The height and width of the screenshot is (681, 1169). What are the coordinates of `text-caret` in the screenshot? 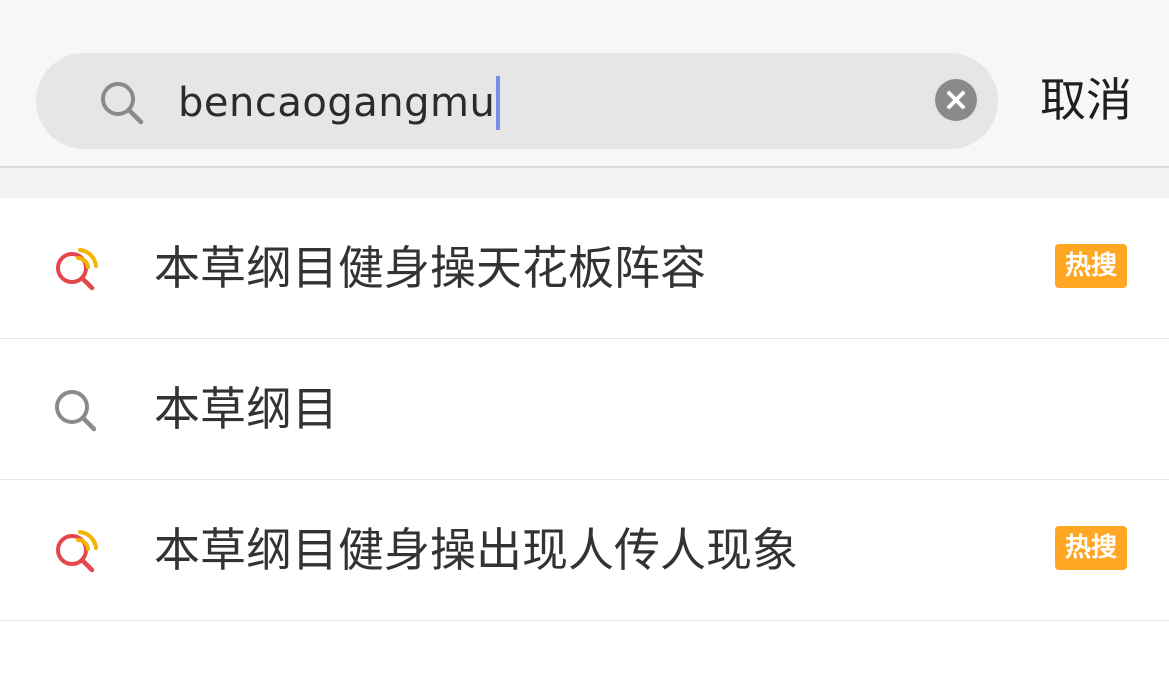 It's located at (498, 103).